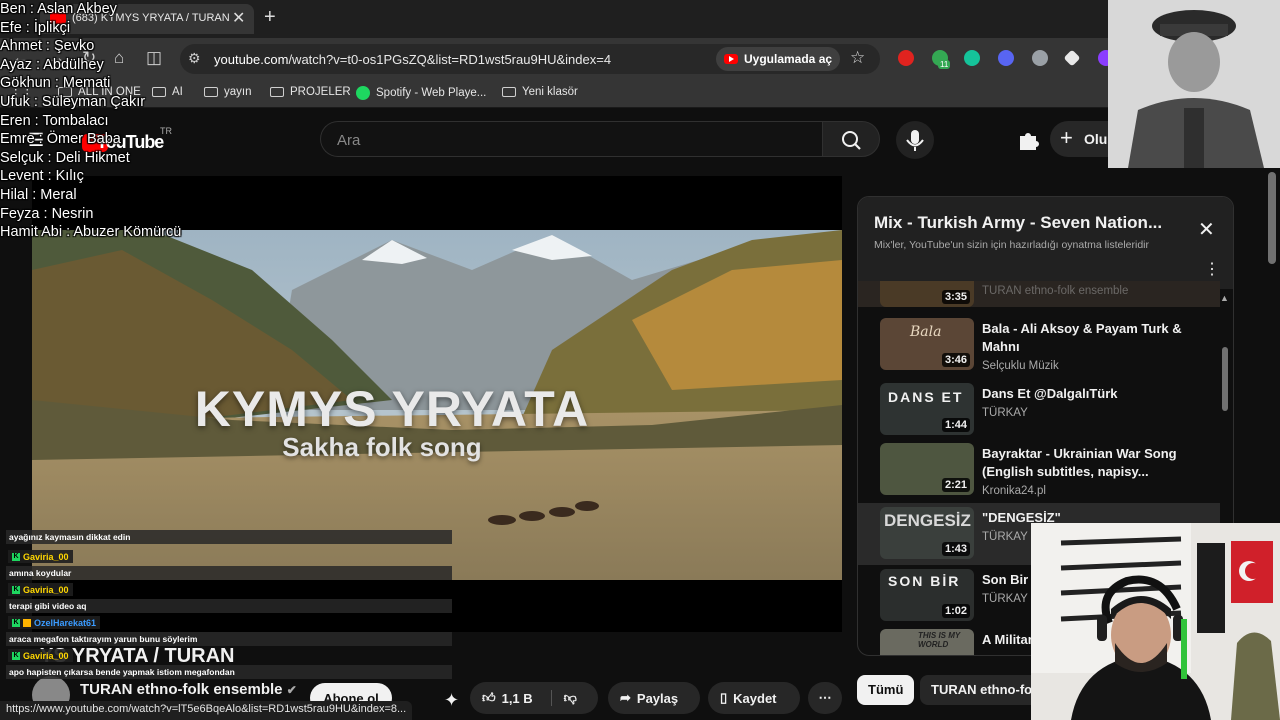 The width and height of the screenshot is (1280, 720). I want to click on save-button: ▯ Kaydet, so click(754, 698).